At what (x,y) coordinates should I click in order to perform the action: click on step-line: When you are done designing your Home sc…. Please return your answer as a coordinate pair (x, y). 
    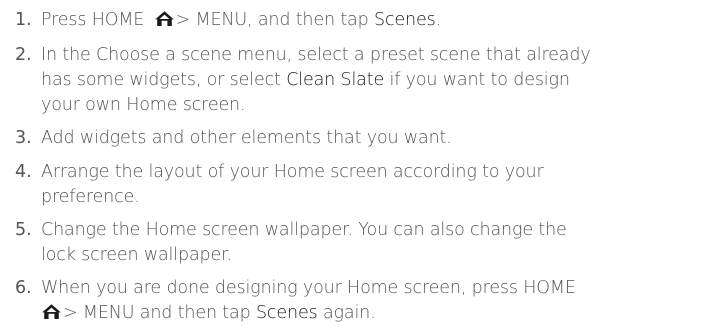
    Looking at the image, I should click on (308, 288).